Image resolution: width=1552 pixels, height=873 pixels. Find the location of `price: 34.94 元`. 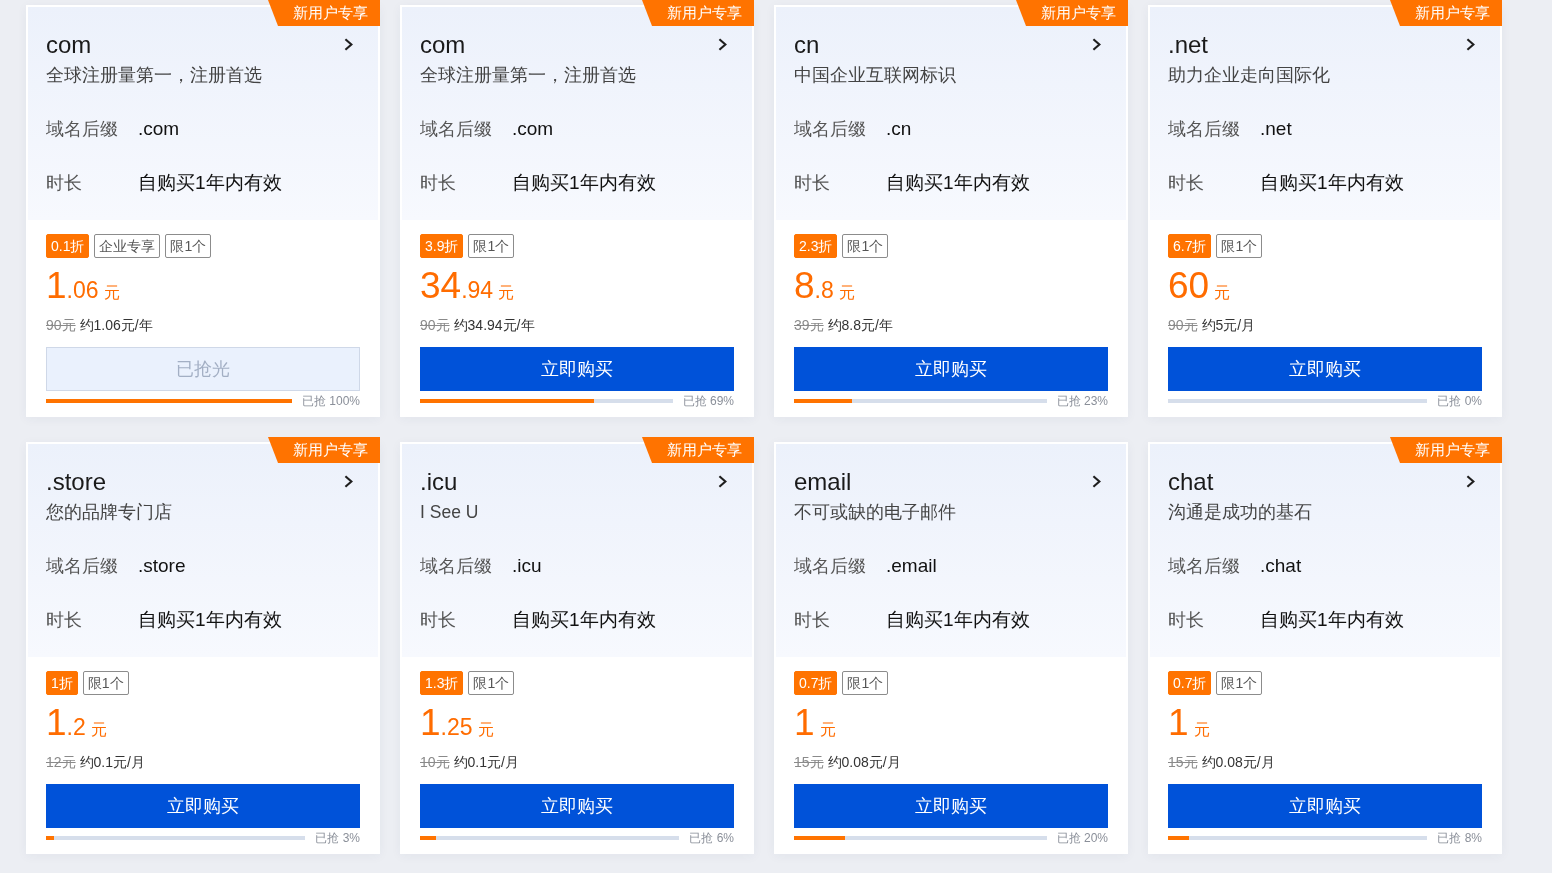

price: 34.94 元 is located at coordinates (467, 287).